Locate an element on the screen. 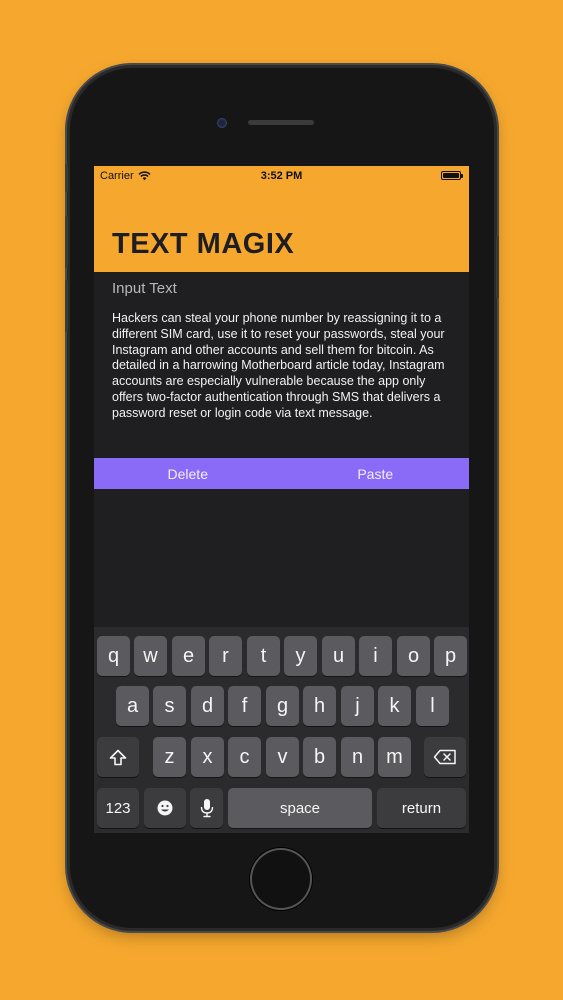 The width and height of the screenshot is (563, 1000). key-t: t is located at coordinates (263, 656).